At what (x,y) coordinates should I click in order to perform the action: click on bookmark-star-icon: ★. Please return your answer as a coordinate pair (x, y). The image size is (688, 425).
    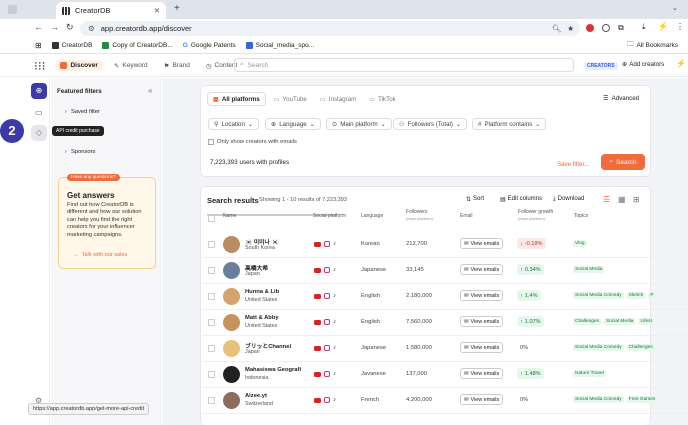
    Looking at the image, I should click on (570, 28).